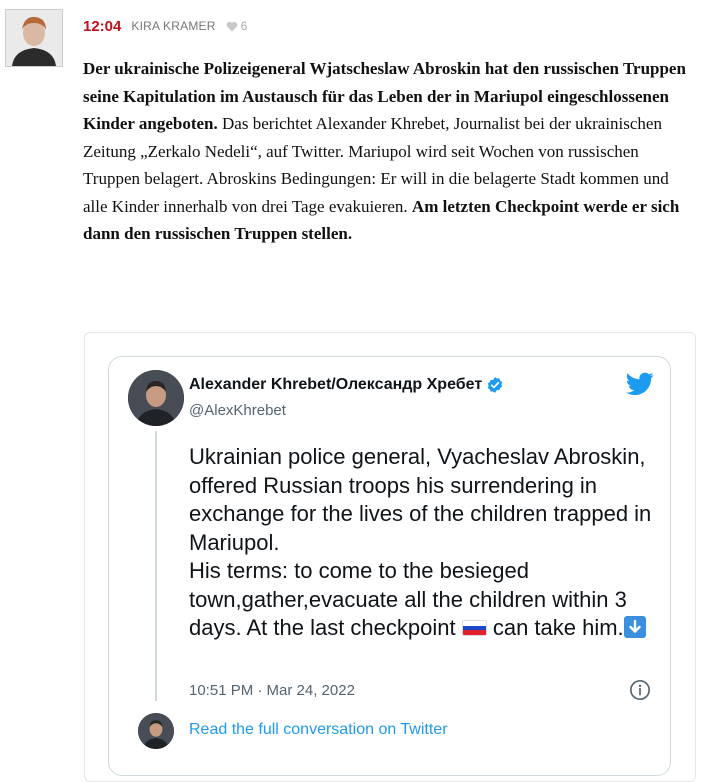 This screenshot has width=722, height=782. I want to click on comment-time: 12:04, so click(102, 26).